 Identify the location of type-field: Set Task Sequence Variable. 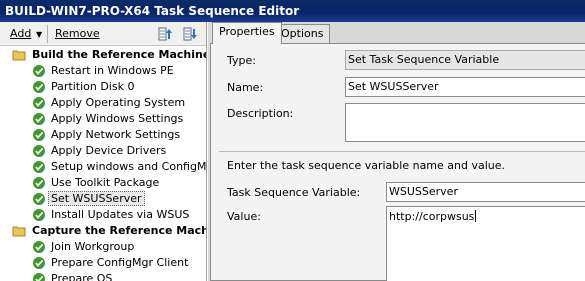
(465, 60).